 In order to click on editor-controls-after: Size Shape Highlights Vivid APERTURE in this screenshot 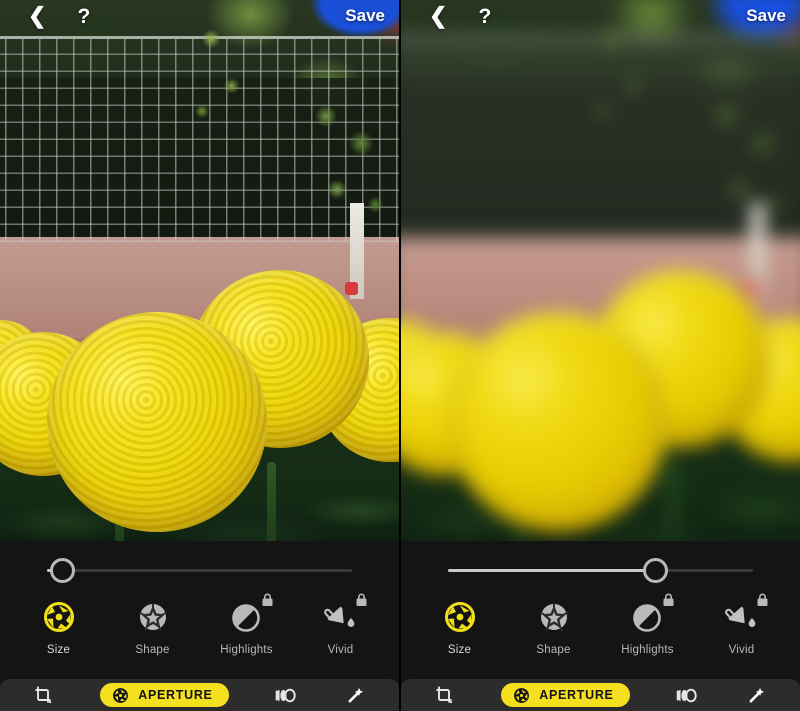, I will do `click(600, 626)`.